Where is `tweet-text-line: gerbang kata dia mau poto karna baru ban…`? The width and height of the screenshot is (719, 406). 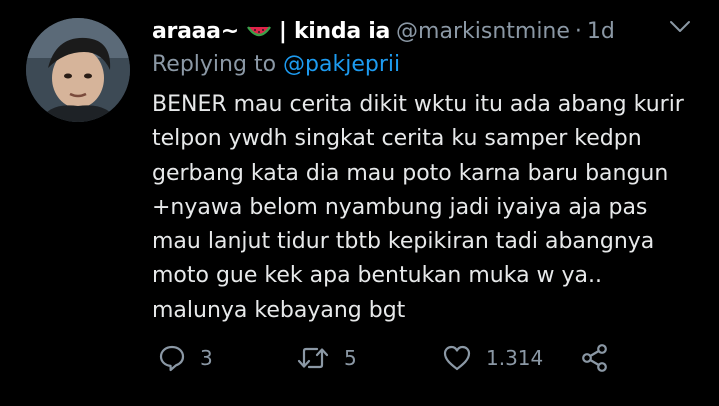 tweet-text-line: gerbang kata dia mau poto karna baru ban… is located at coordinates (410, 173).